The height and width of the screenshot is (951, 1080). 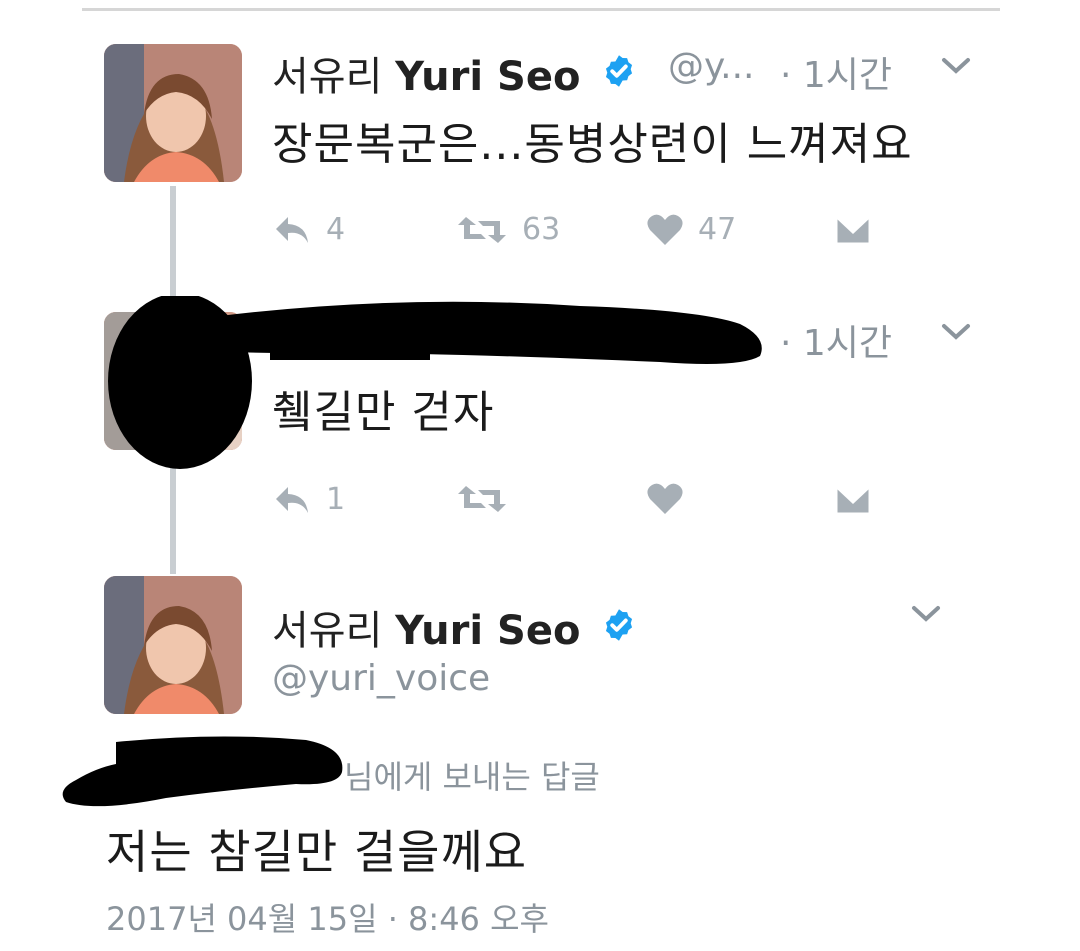 I want to click on reply-count: 1, so click(x=336, y=499).